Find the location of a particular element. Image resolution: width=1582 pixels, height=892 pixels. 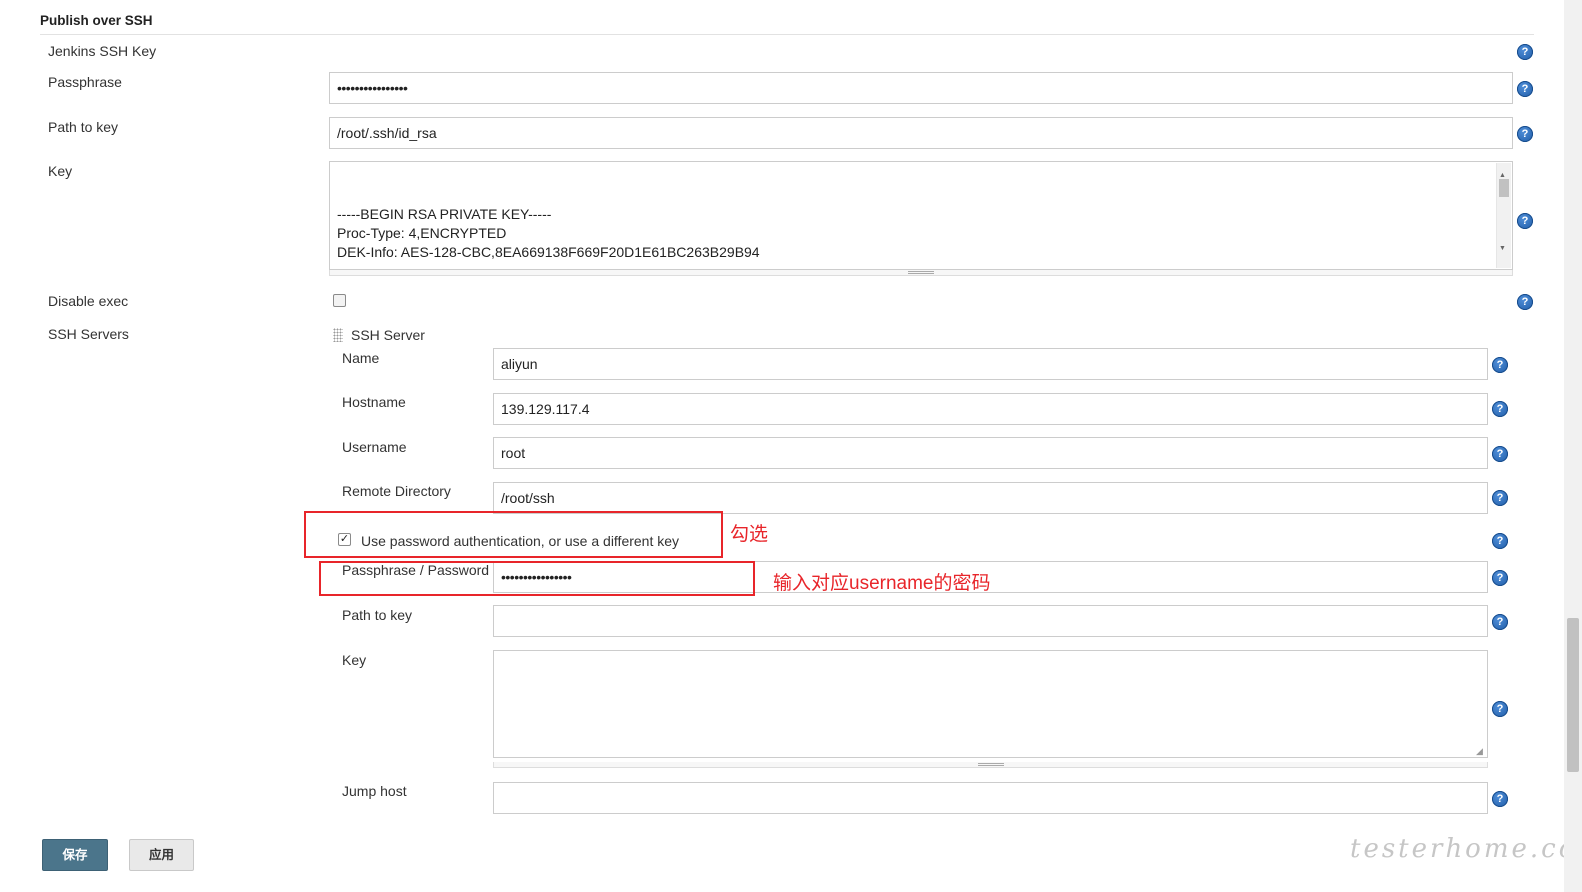

key-resize-grip is located at coordinates (921, 273).